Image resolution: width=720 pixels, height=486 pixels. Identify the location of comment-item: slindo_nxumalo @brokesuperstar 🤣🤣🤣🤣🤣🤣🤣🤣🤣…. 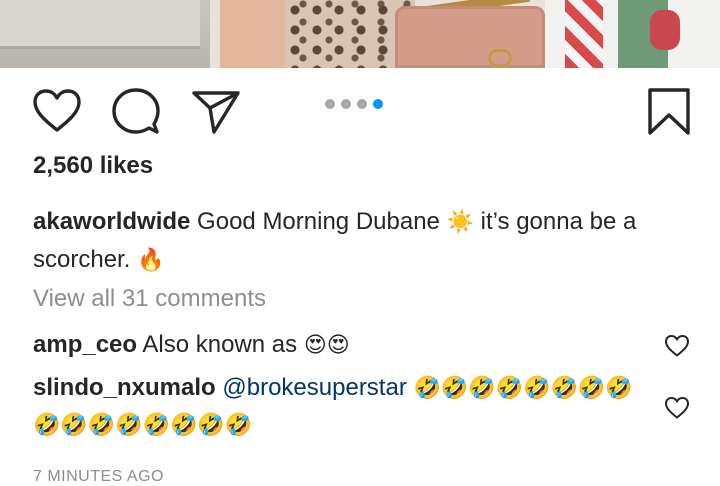
(343, 407).